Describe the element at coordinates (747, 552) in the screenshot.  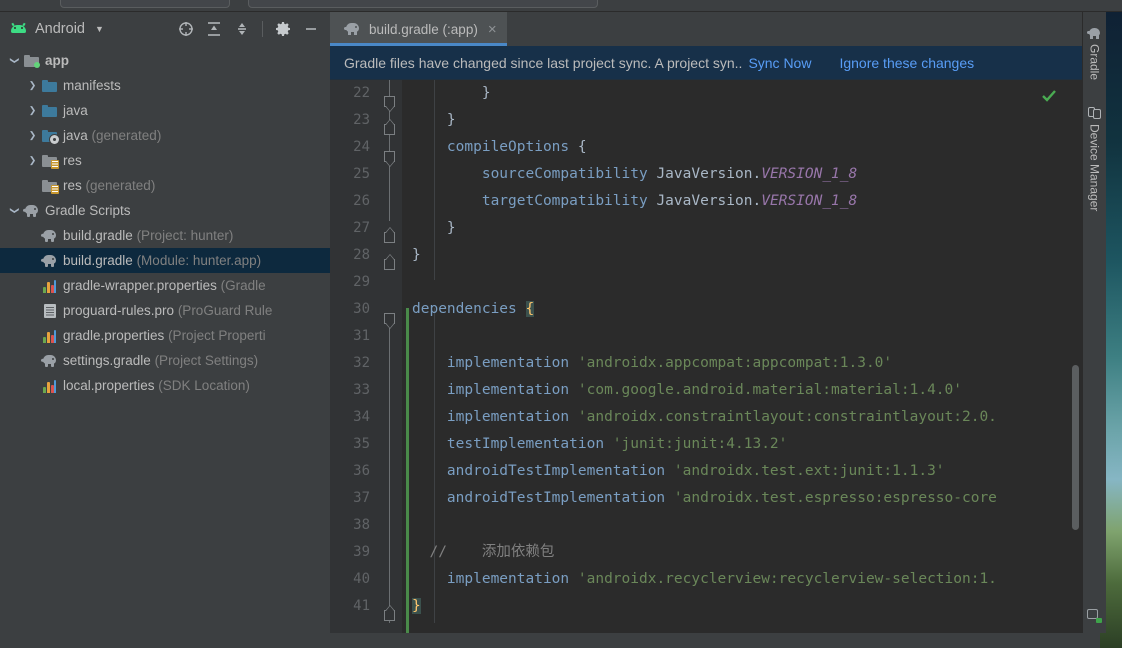
I see `code-line-39: // 添加依赖包` at that location.